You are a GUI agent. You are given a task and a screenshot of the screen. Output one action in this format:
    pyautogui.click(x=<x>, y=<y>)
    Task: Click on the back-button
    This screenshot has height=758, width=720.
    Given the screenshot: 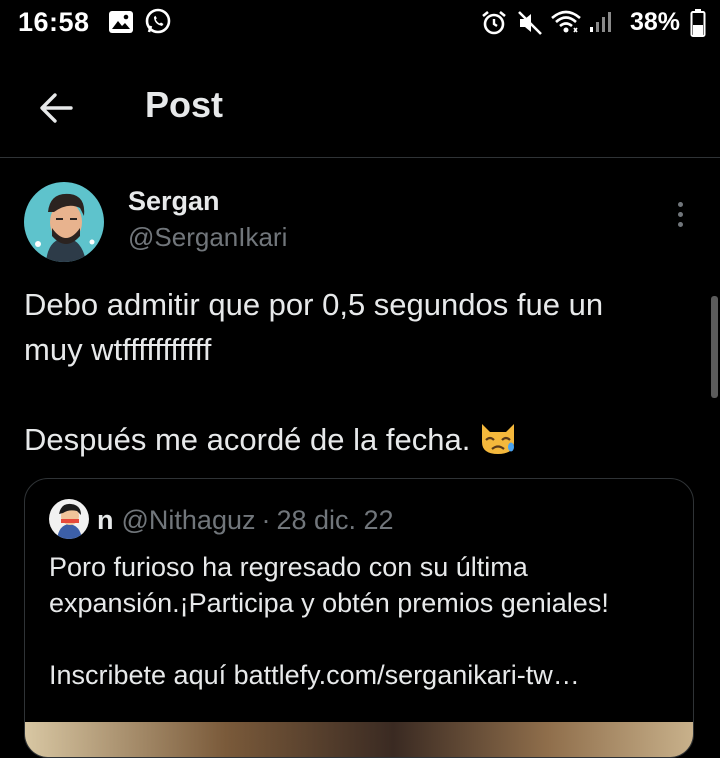 What is the action you would take?
    pyautogui.click(x=56, y=108)
    